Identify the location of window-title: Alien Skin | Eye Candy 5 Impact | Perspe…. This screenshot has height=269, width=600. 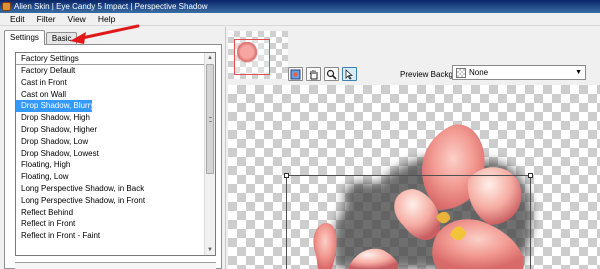
(111, 6).